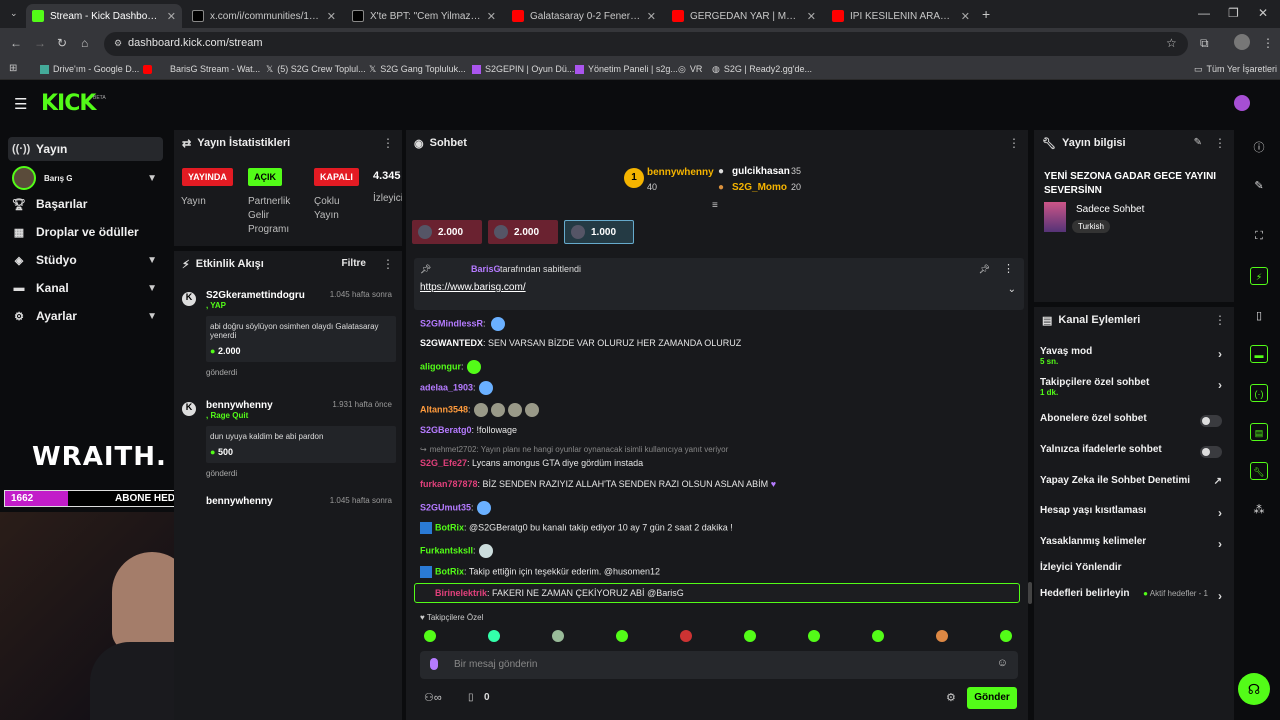 This screenshot has height=720, width=1280. What do you see at coordinates (599, 232) in the screenshot?
I see `gift-chip: 1.000` at bounding box center [599, 232].